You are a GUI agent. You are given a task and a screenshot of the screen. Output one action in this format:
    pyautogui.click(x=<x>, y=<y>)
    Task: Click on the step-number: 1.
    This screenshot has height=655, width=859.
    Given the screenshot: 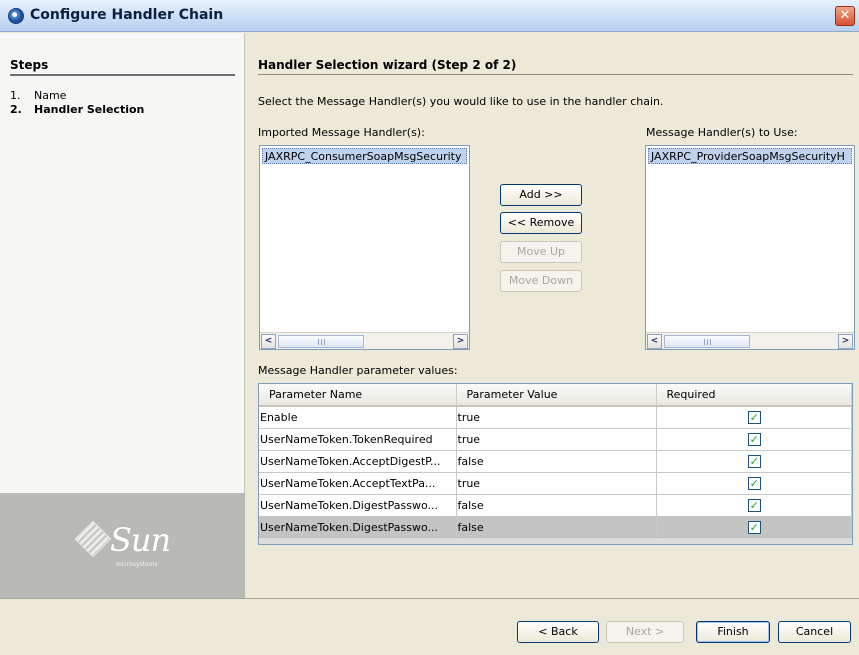 What is the action you would take?
    pyautogui.click(x=15, y=95)
    